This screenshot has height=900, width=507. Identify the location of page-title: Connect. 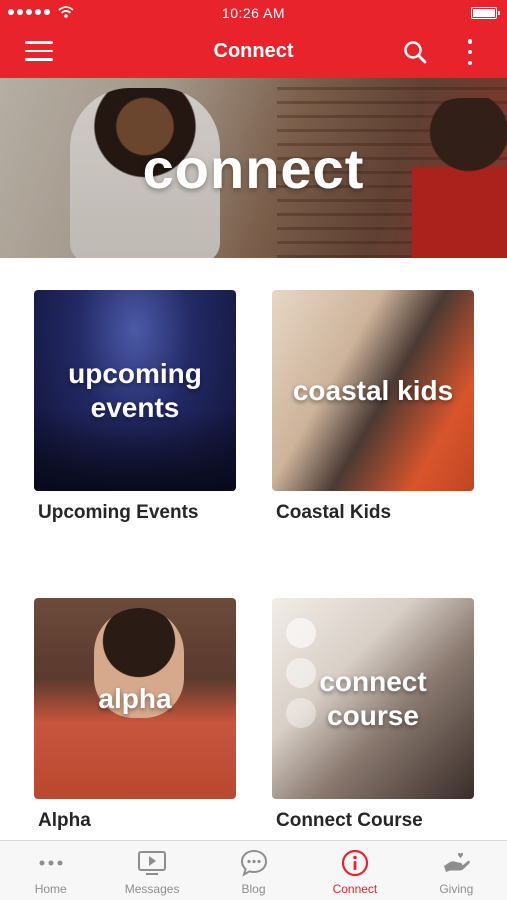
(253, 51).